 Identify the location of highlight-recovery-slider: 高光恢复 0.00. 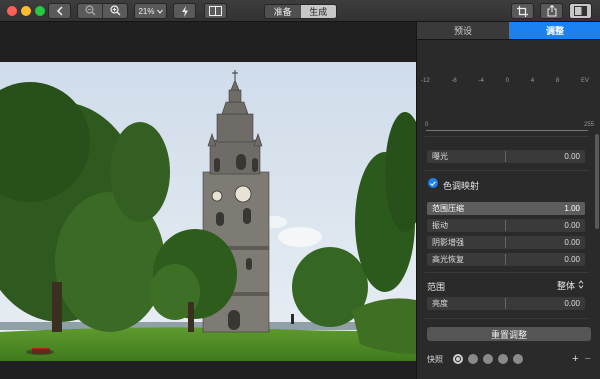
(506, 259).